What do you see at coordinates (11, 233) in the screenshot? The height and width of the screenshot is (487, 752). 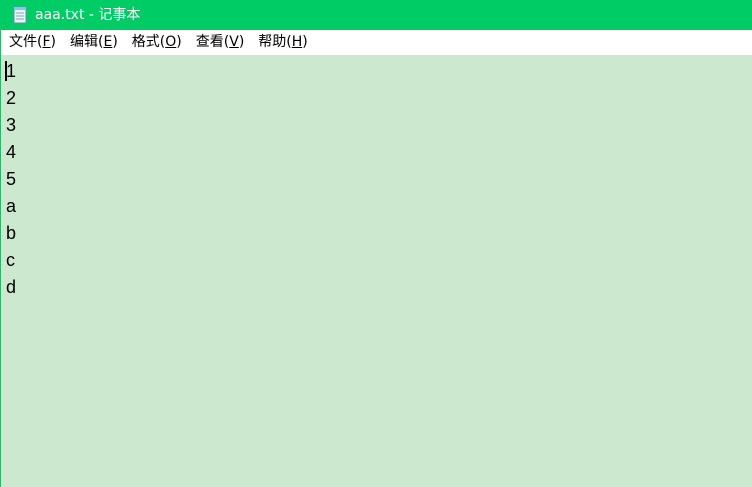 I see `text-line: b` at bounding box center [11, 233].